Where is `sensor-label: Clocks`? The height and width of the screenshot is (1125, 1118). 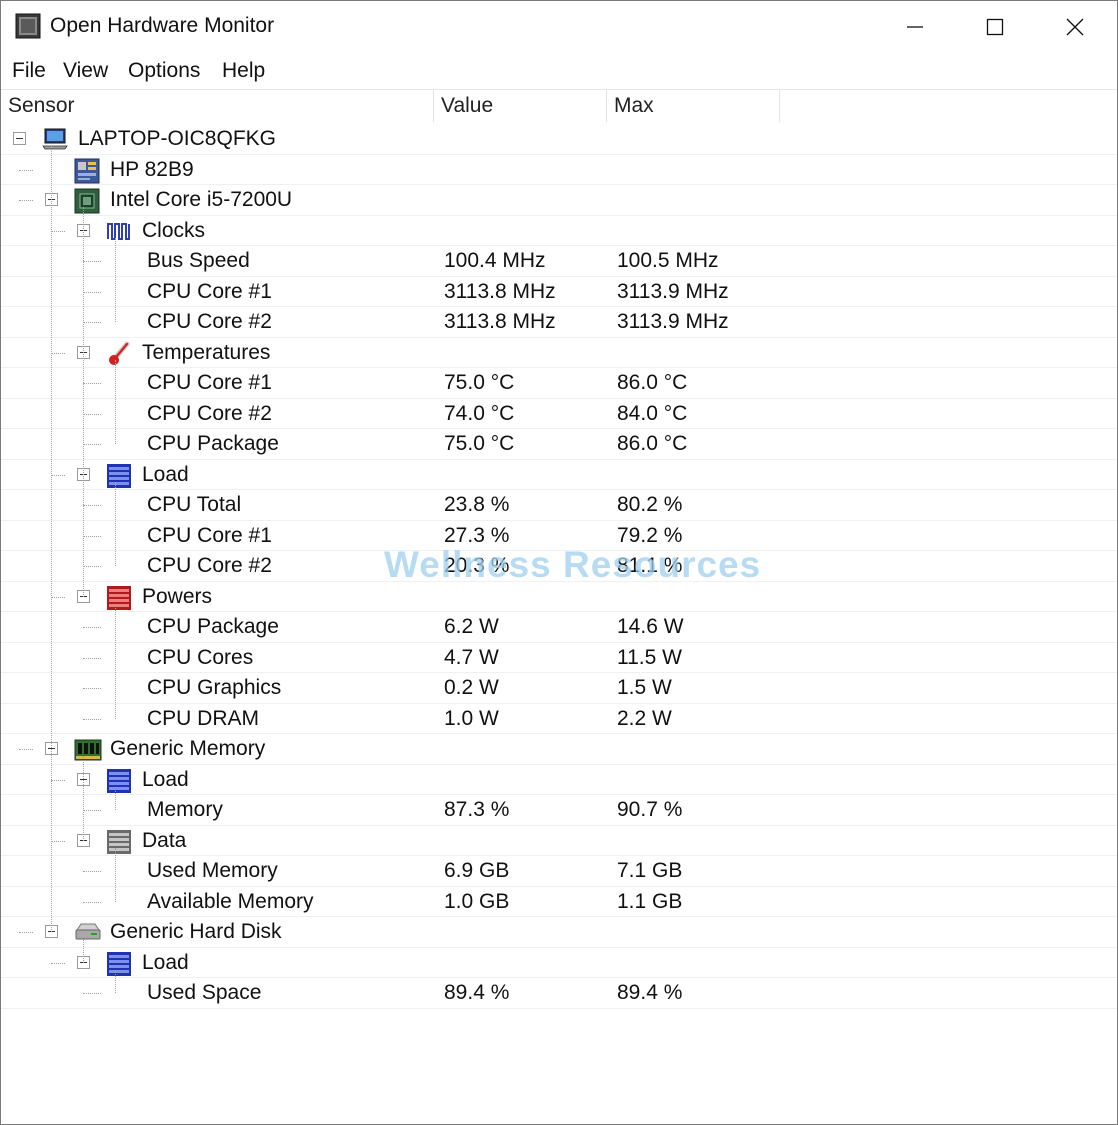 sensor-label: Clocks is located at coordinates (174, 230).